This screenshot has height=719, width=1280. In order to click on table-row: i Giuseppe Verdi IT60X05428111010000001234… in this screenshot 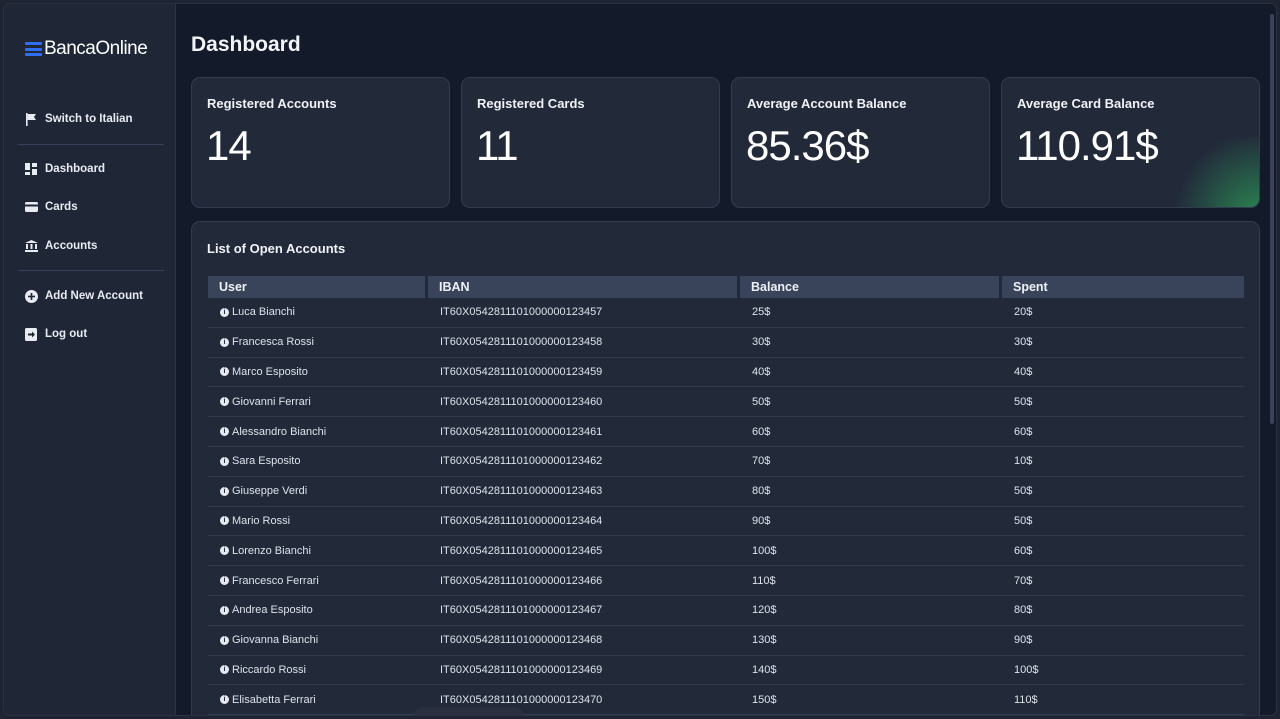, I will do `click(726, 492)`.